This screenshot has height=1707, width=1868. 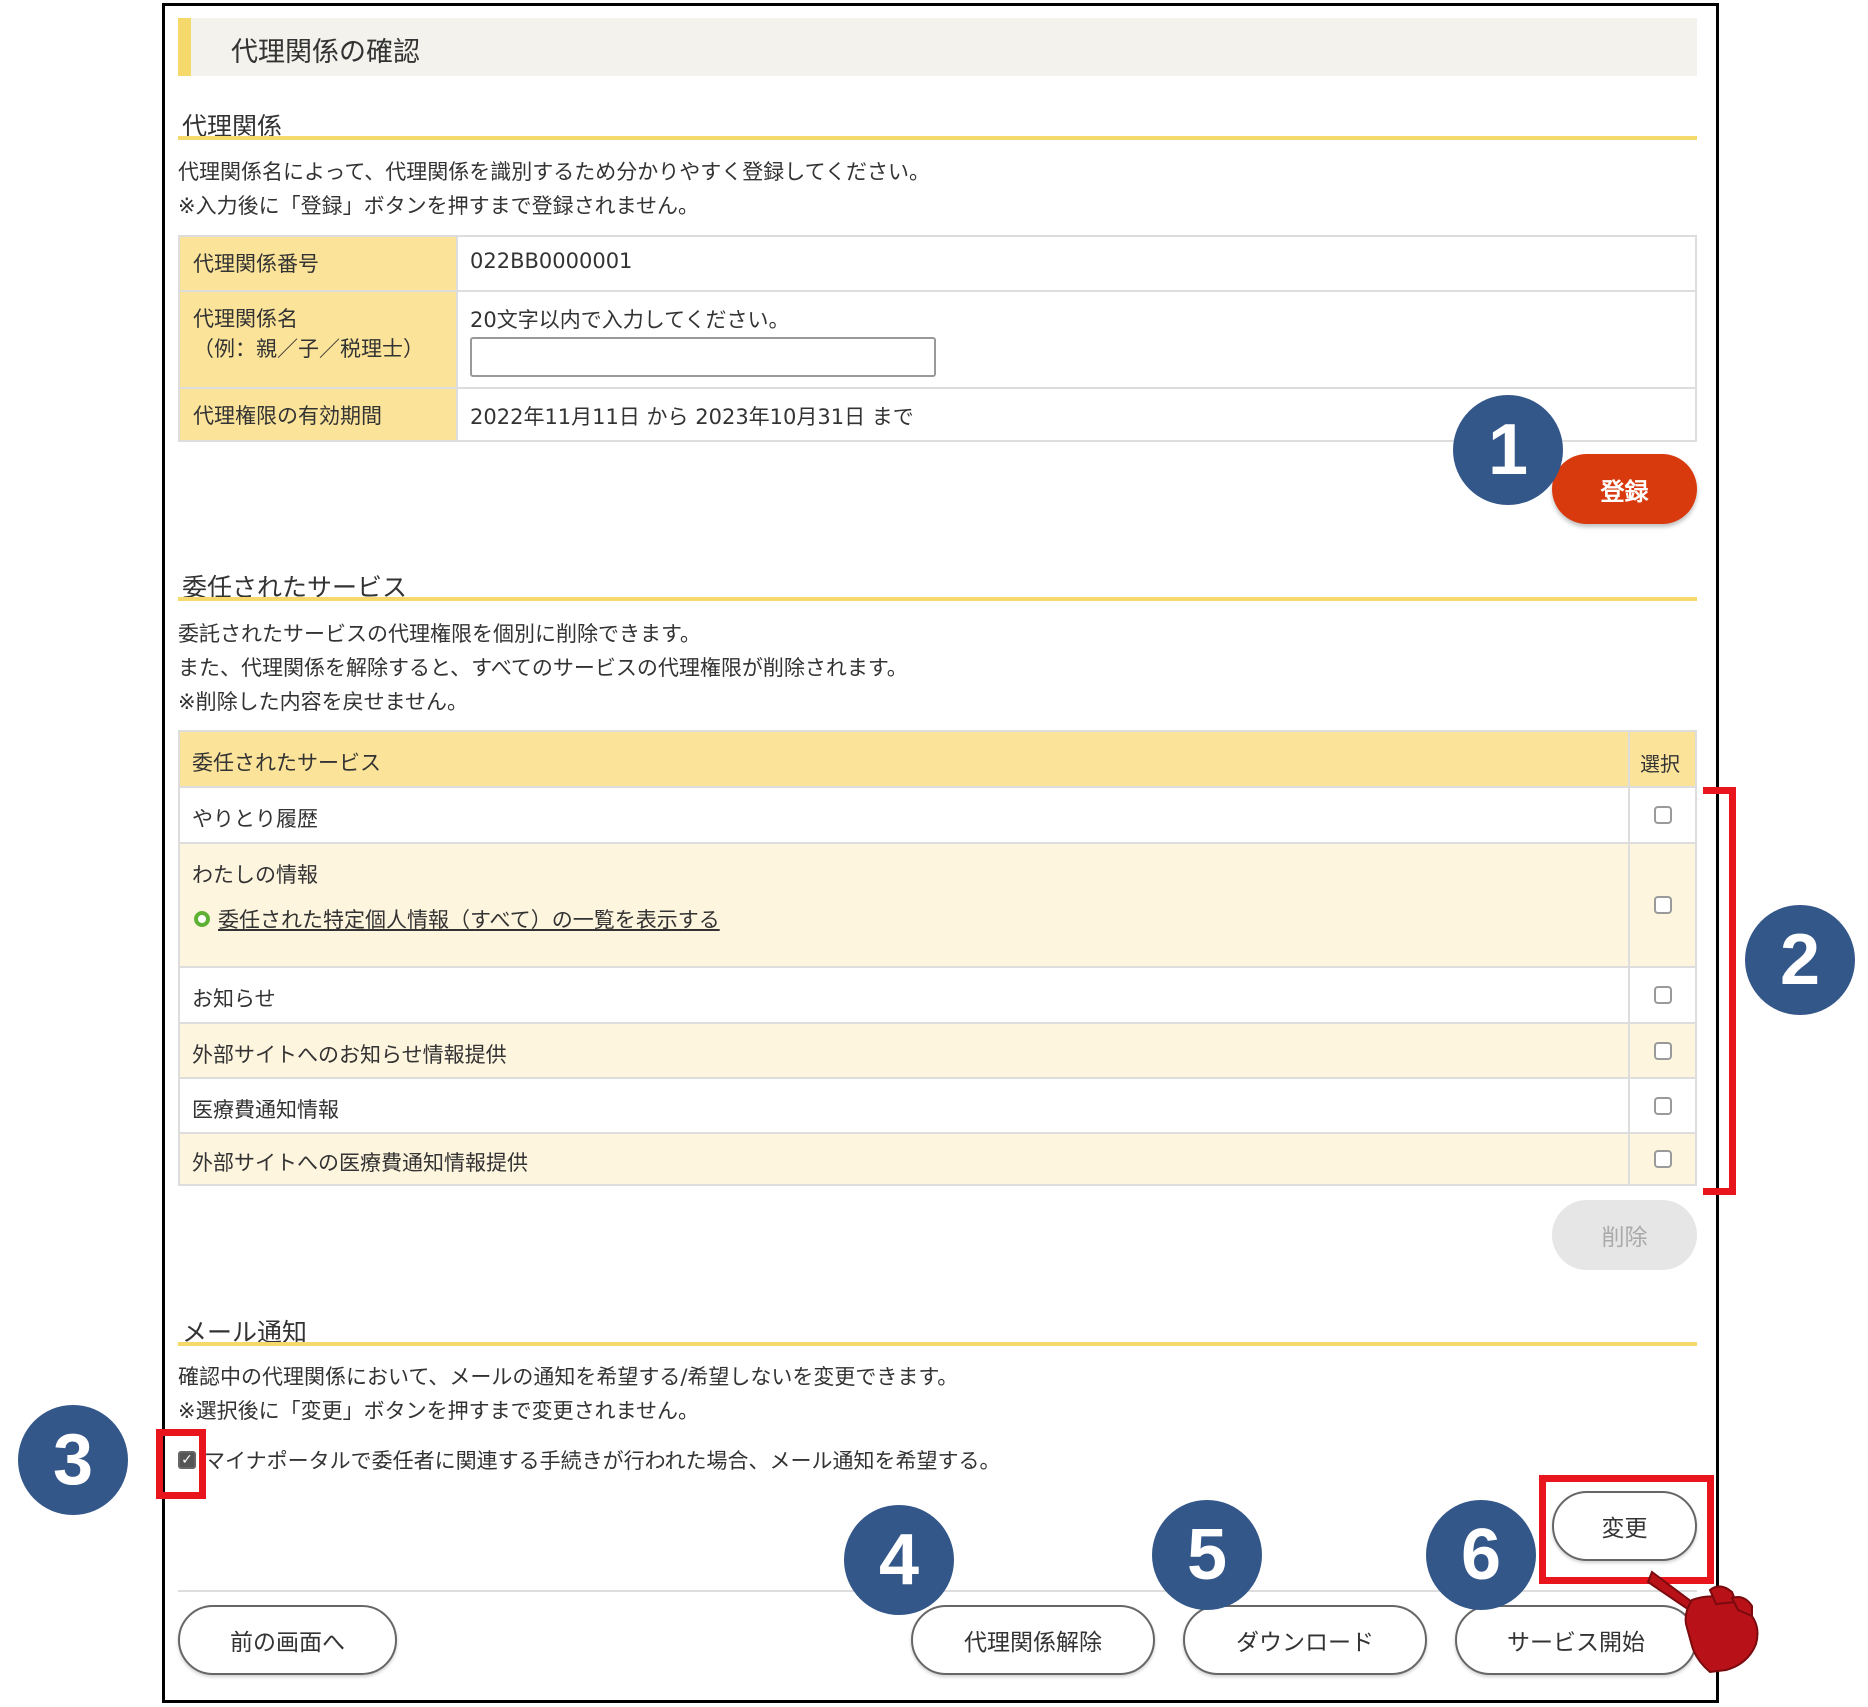 I want to click on services-column-header: 委任されたサービス, so click(x=286, y=763).